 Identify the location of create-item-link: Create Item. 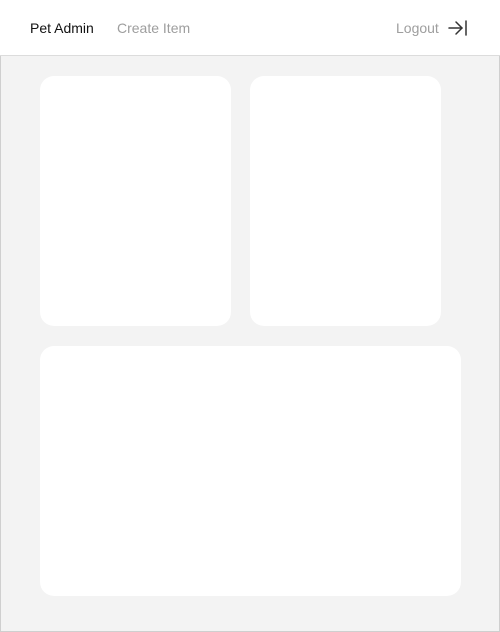
(153, 28).